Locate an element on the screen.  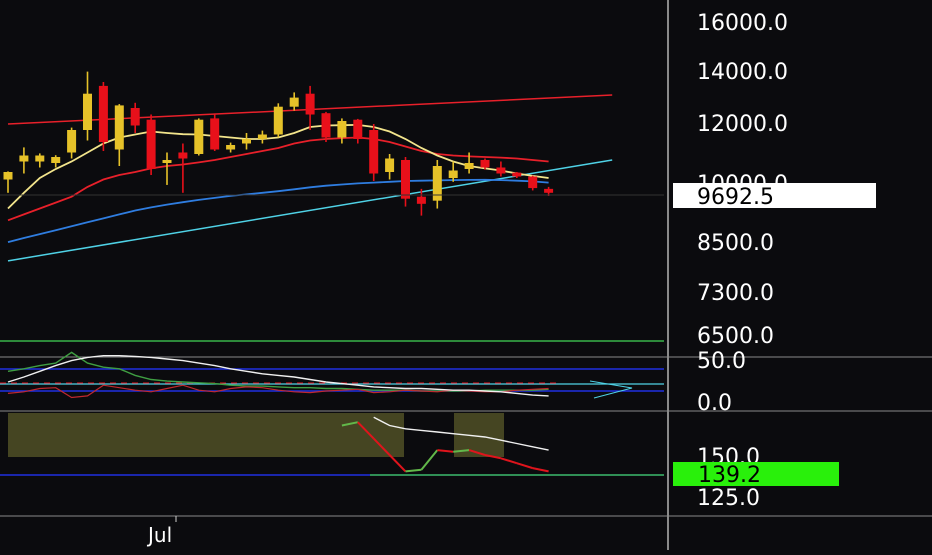
time-axis-label: Jul is located at coordinates (159, 535).